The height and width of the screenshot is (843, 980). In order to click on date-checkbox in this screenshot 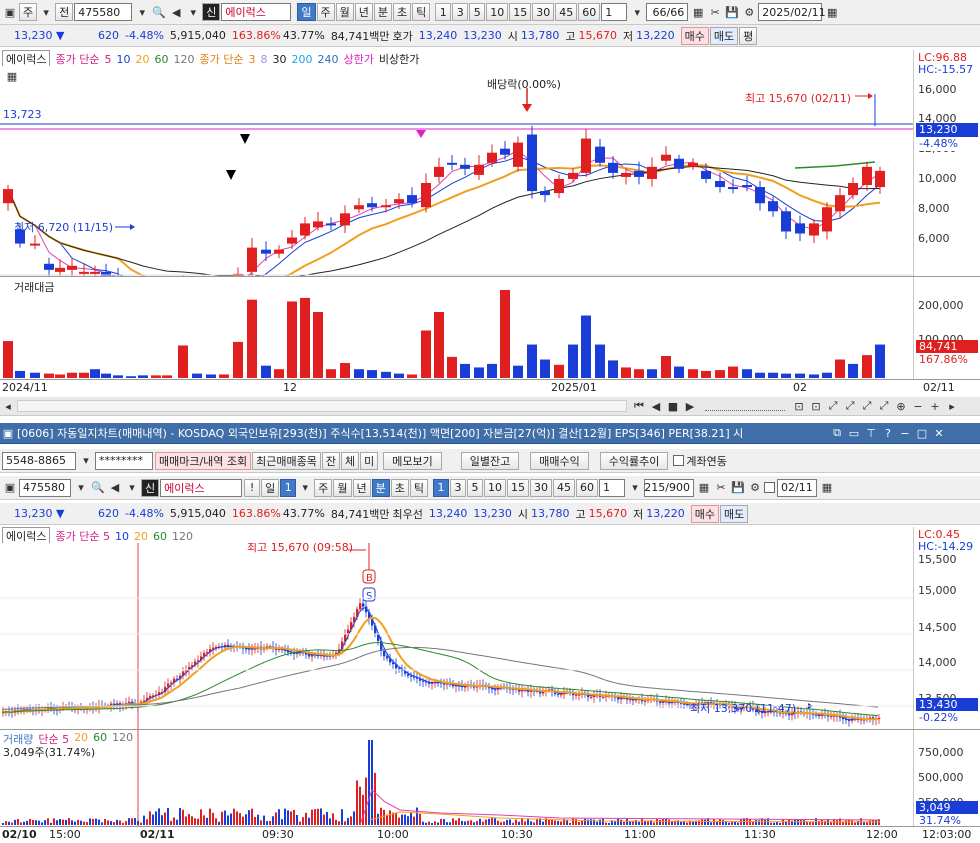, I will do `click(769, 487)`.